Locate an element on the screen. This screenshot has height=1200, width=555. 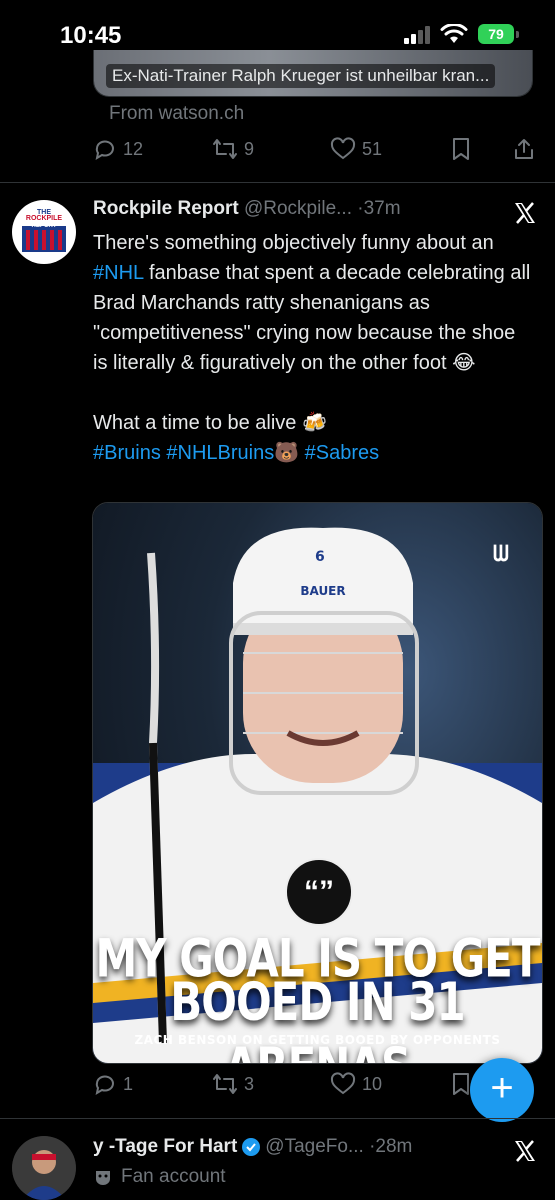
helmet-brand: BAUER is located at coordinates (322, 591).